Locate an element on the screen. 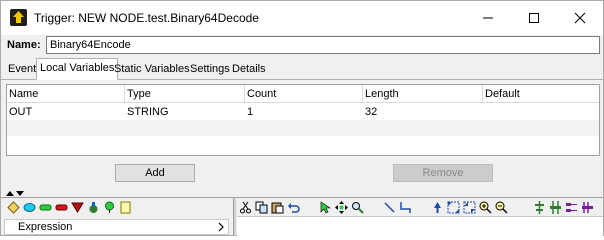  more-icon is located at coordinates (587, 207).